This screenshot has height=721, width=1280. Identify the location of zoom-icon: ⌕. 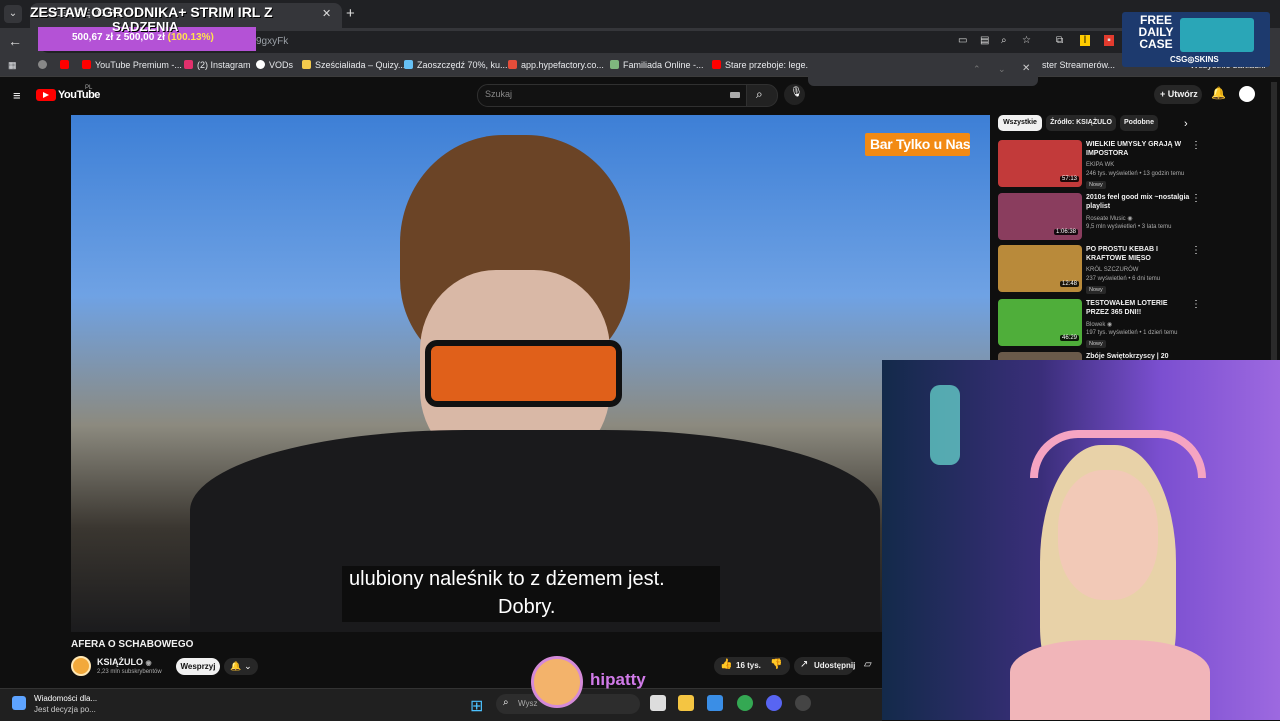
(1004, 40).